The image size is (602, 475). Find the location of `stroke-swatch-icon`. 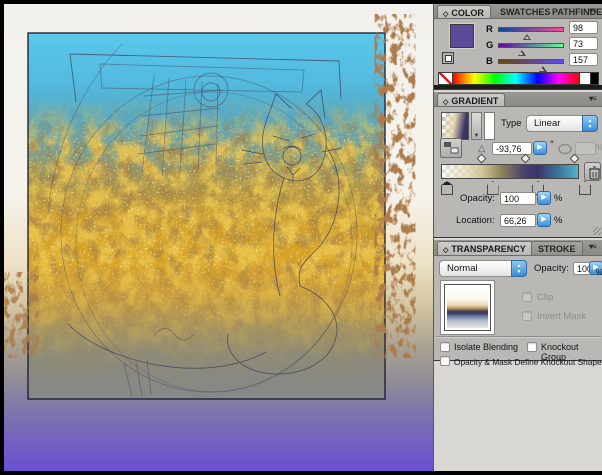

stroke-swatch-icon is located at coordinates (448, 58).